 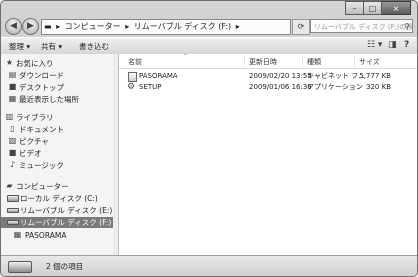 I want to click on nav-label: リムーバブル ディスク (F:), so click(x=66, y=222).